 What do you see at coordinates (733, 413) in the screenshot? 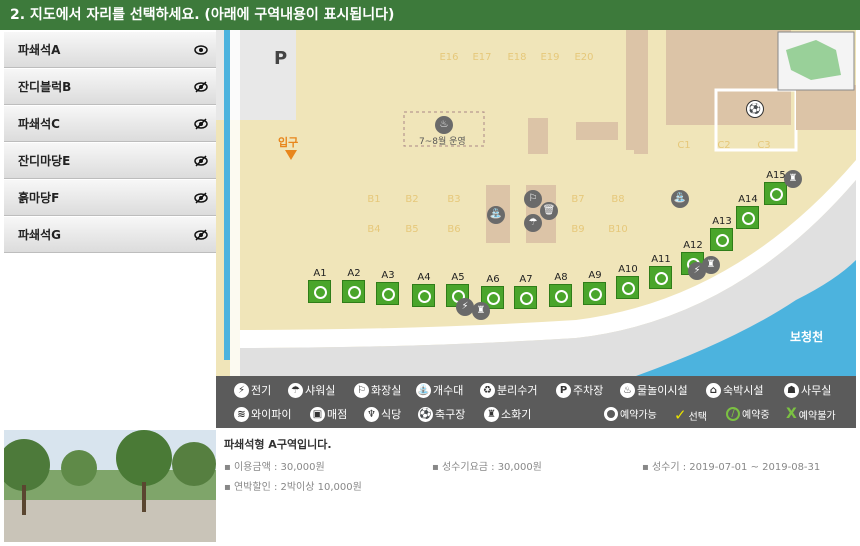
I see `pending-icon: /` at bounding box center [733, 413].